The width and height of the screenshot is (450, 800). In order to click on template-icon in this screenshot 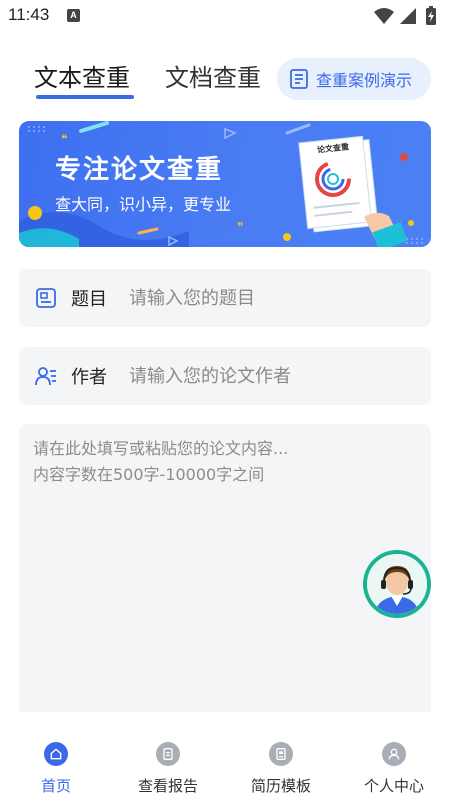, I will do `click(281, 754)`.